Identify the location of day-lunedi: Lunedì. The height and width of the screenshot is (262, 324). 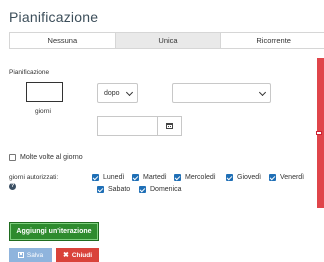
(108, 177).